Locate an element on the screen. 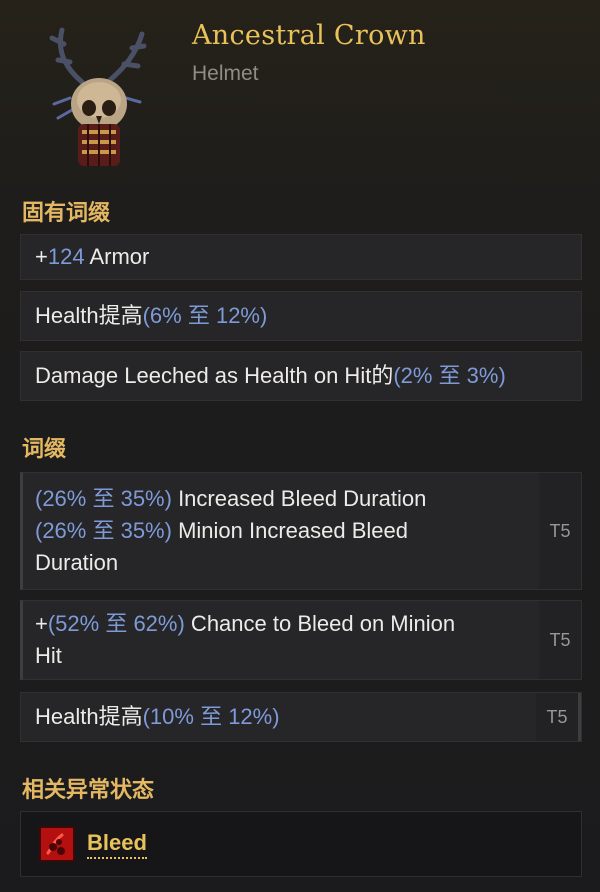 The height and width of the screenshot is (892, 600). affix-row: Health提高(10% 至 12%) T5 is located at coordinates (301, 717).